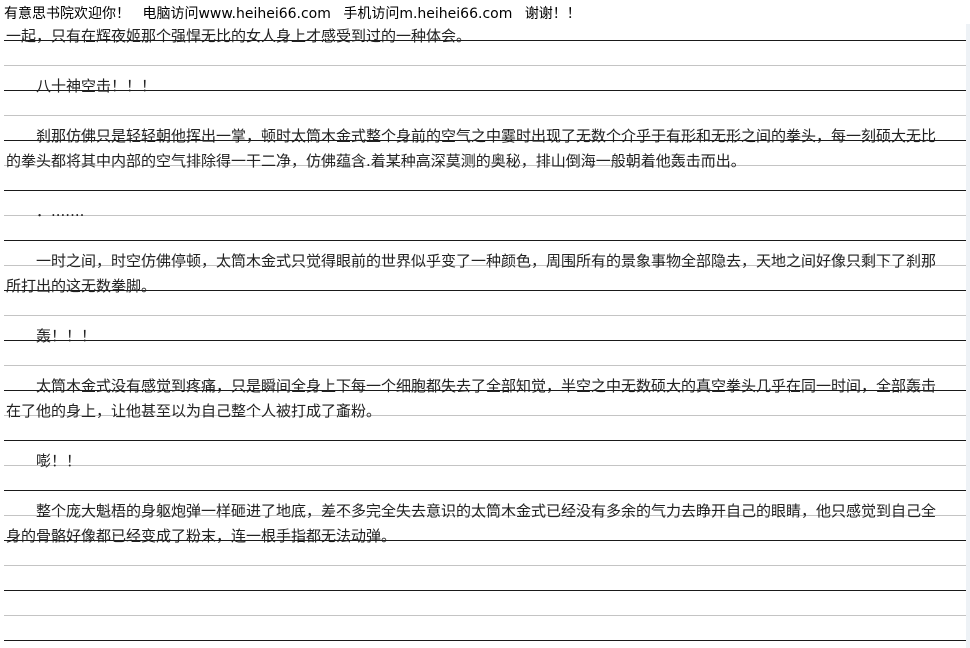  Describe the element at coordinates (96, 86) in the screenshot. I see `paragraph: 八十神空击！！！` at that location.